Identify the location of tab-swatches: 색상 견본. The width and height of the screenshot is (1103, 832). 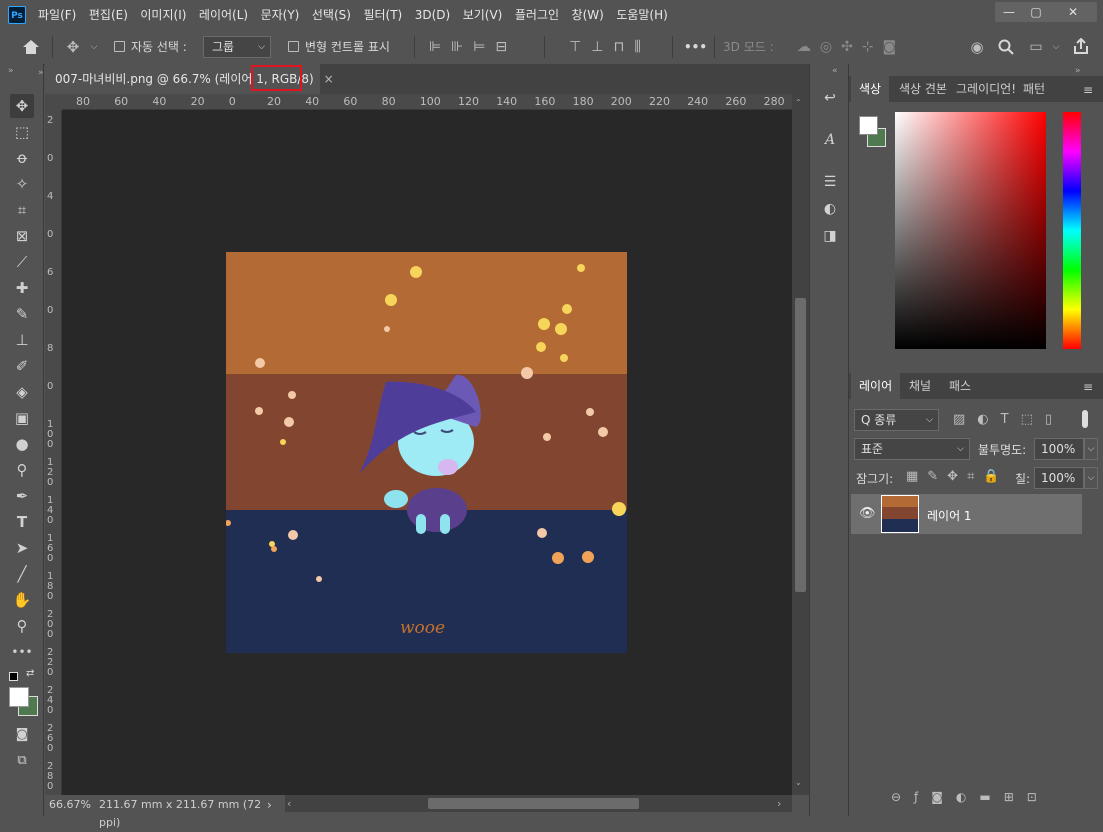
(923, 89).